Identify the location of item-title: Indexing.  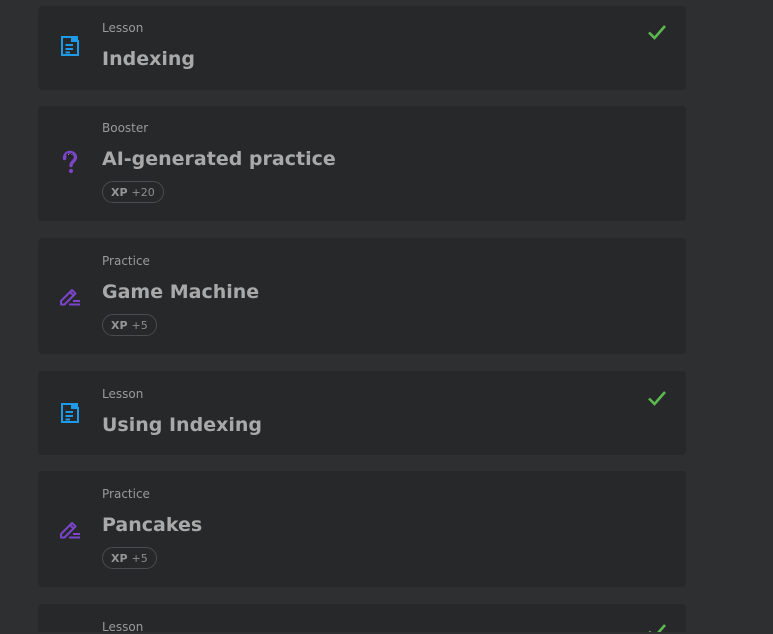
(148, 59).